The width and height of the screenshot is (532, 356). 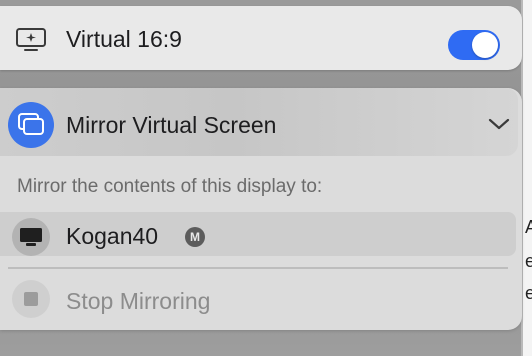 What do you see at coordinates (31, 237) in the screenshot?
I see `monitor-icon` at bounding box center [31, 237].